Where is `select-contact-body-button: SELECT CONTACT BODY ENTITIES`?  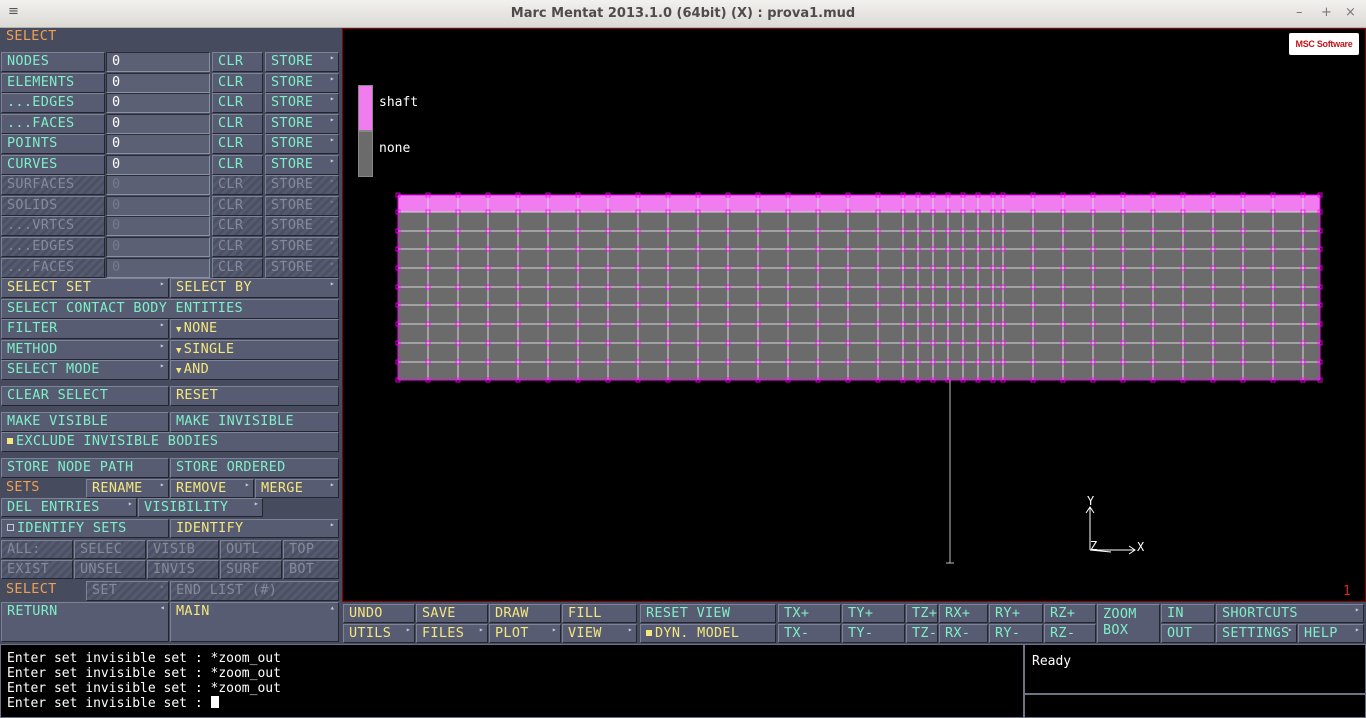 select-contact-body-button: SELECT CONTACT BODY ENTITIES is located at coordinates (170, 309).